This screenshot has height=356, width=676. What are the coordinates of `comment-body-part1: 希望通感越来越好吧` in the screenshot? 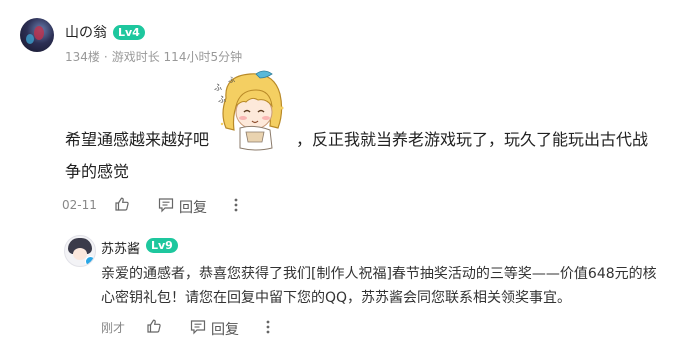 It's located at (137, 139).